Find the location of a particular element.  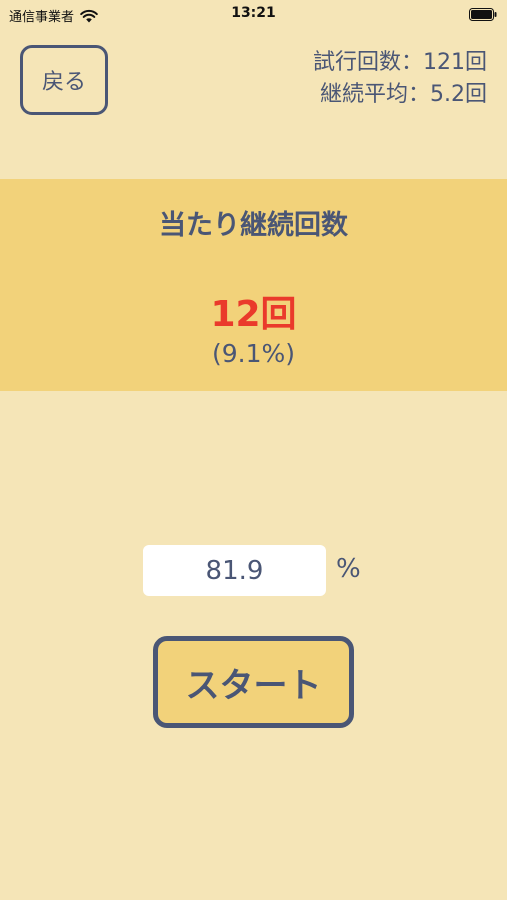

trials-row: 試行回数：121回 is located at coordinates (400, 63).